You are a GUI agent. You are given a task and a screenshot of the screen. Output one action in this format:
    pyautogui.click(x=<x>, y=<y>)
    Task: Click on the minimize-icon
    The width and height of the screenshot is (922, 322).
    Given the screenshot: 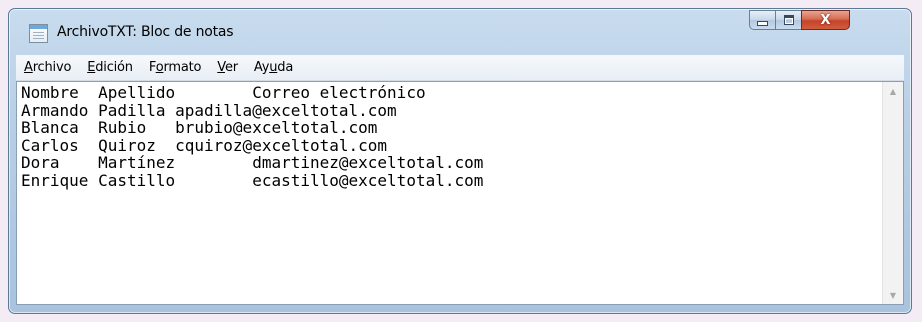 What is the action you would take?
    pyautogui.click(x=762, y=23)
    